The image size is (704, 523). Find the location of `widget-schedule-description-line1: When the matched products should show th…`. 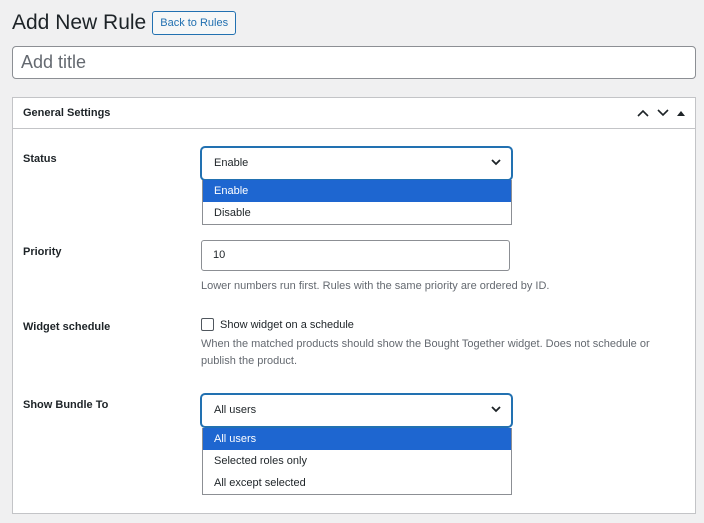

widget-schedule-description-line1: When the matched products should show th… is located at coordinates (425, 344).